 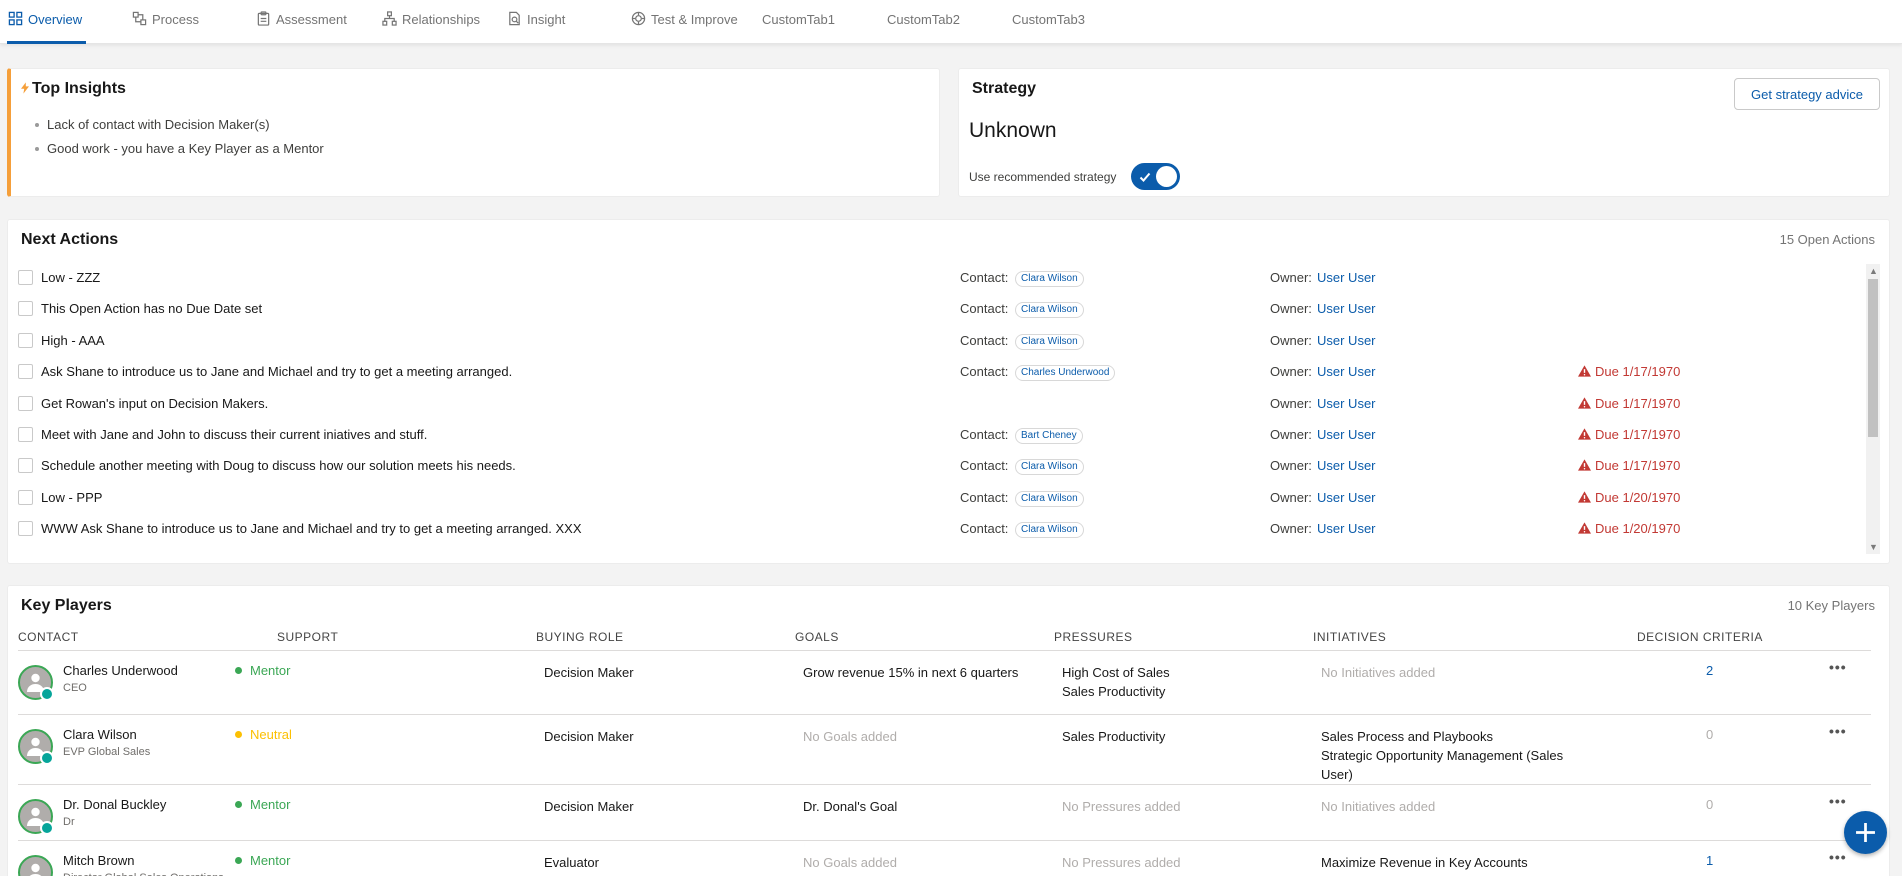 What do you see at coordinates (238, 804) in the screenshot?
I see `status-dot-icon` at bounding box center [238, 804].